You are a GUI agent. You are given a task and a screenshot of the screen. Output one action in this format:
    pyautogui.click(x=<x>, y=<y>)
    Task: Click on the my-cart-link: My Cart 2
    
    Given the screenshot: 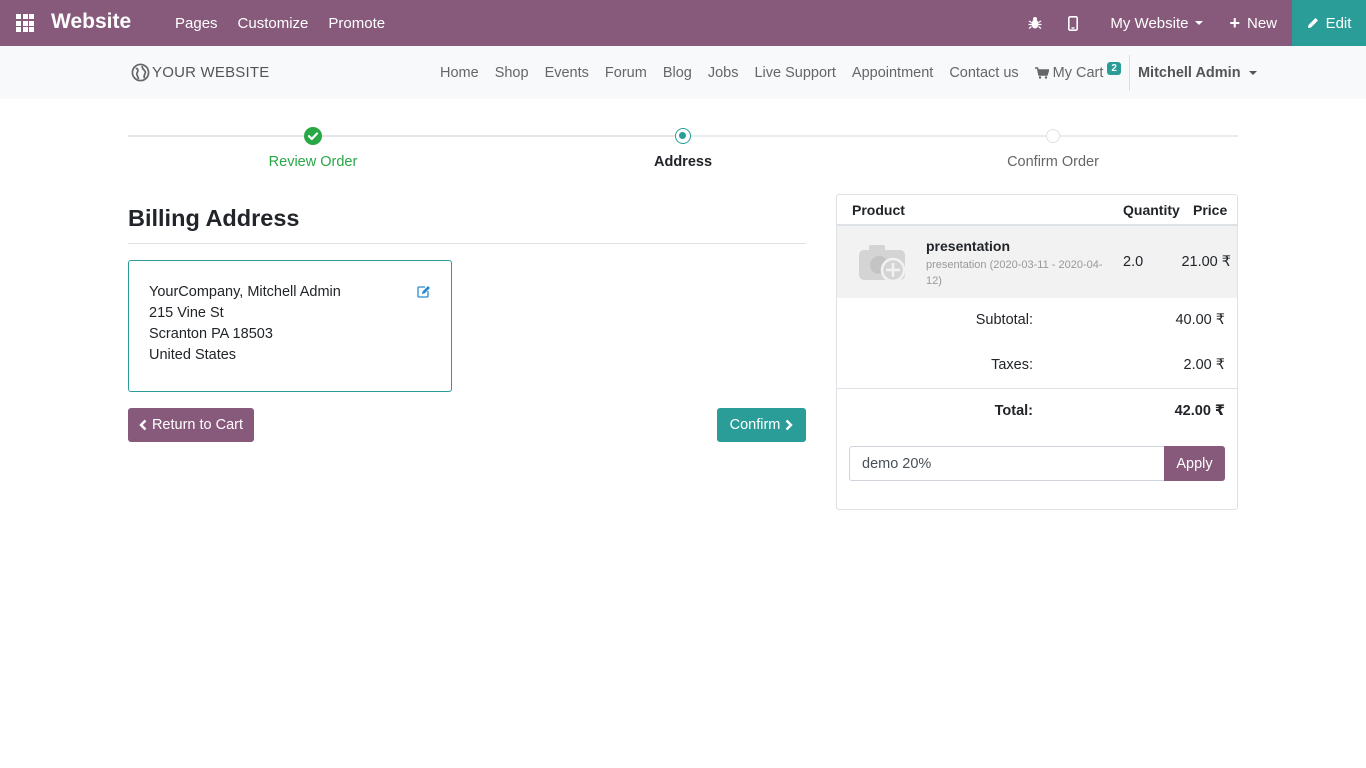 What is the action you would take?
    pyautogui.click(x=1078, y=71)
    